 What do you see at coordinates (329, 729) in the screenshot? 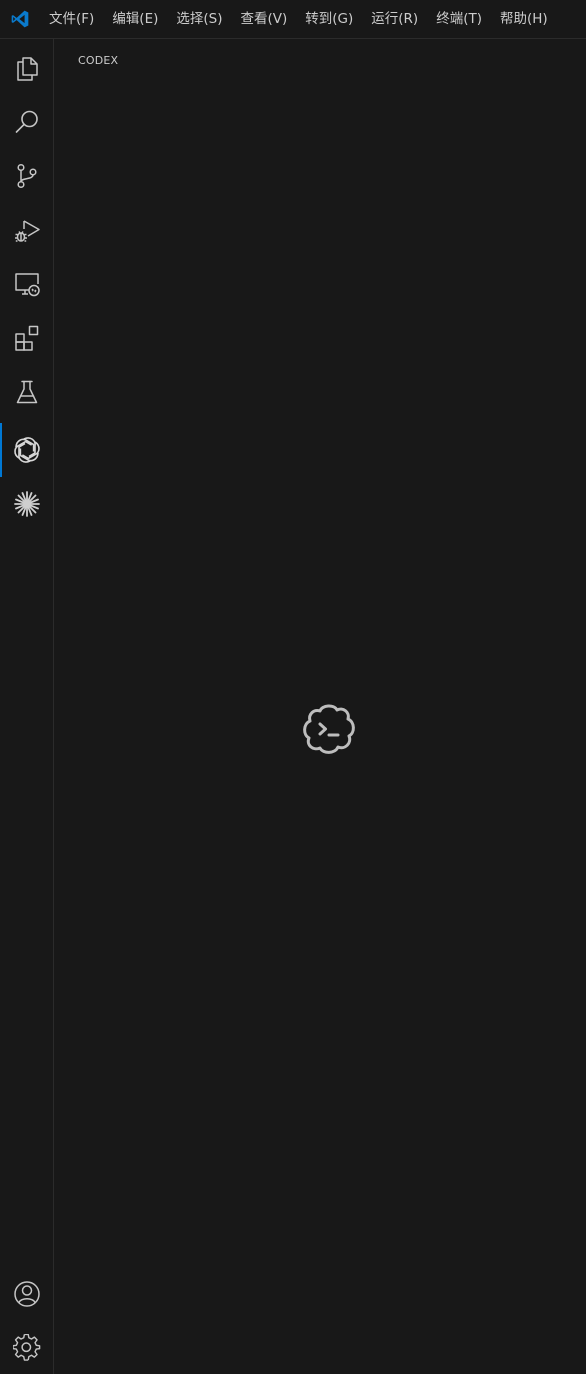
I see `codex-cloud-terminal-icon` at bounding box center [329, 729].